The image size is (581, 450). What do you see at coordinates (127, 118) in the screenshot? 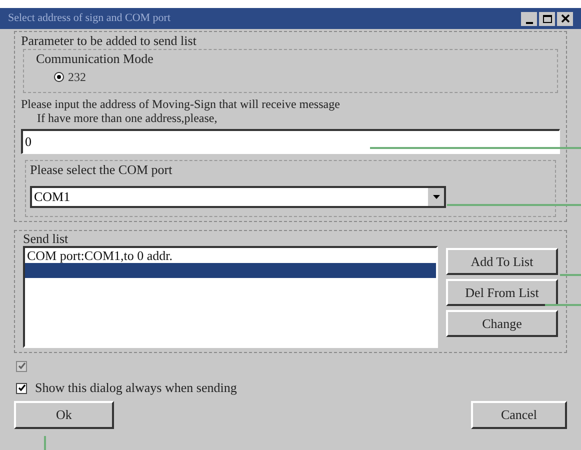
I see `address-hint: If have more than one address,please,` at bounding box center [127, 118].